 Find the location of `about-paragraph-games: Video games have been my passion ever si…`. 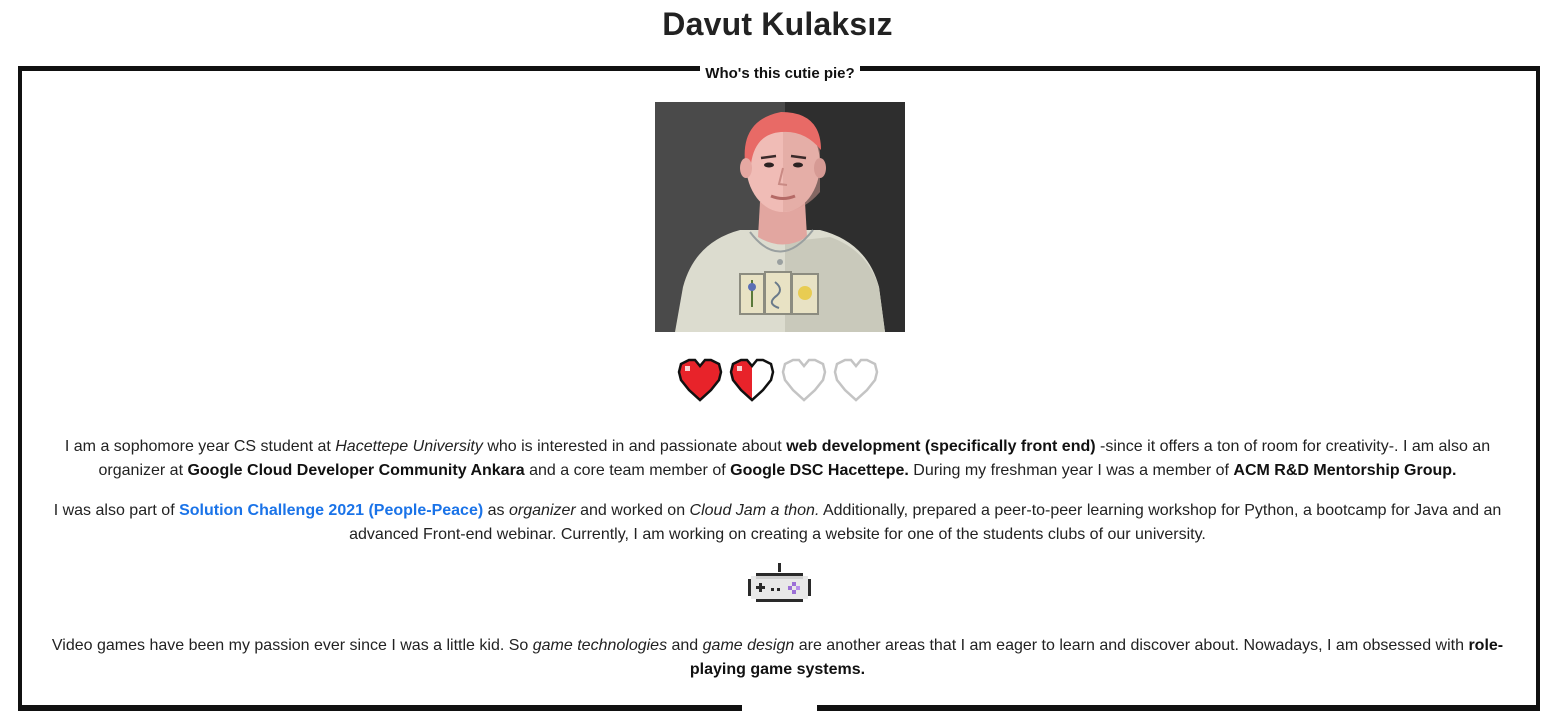

about-paragraph-games: Video games have been my passion ever si… is located at coordinates (777, 657).